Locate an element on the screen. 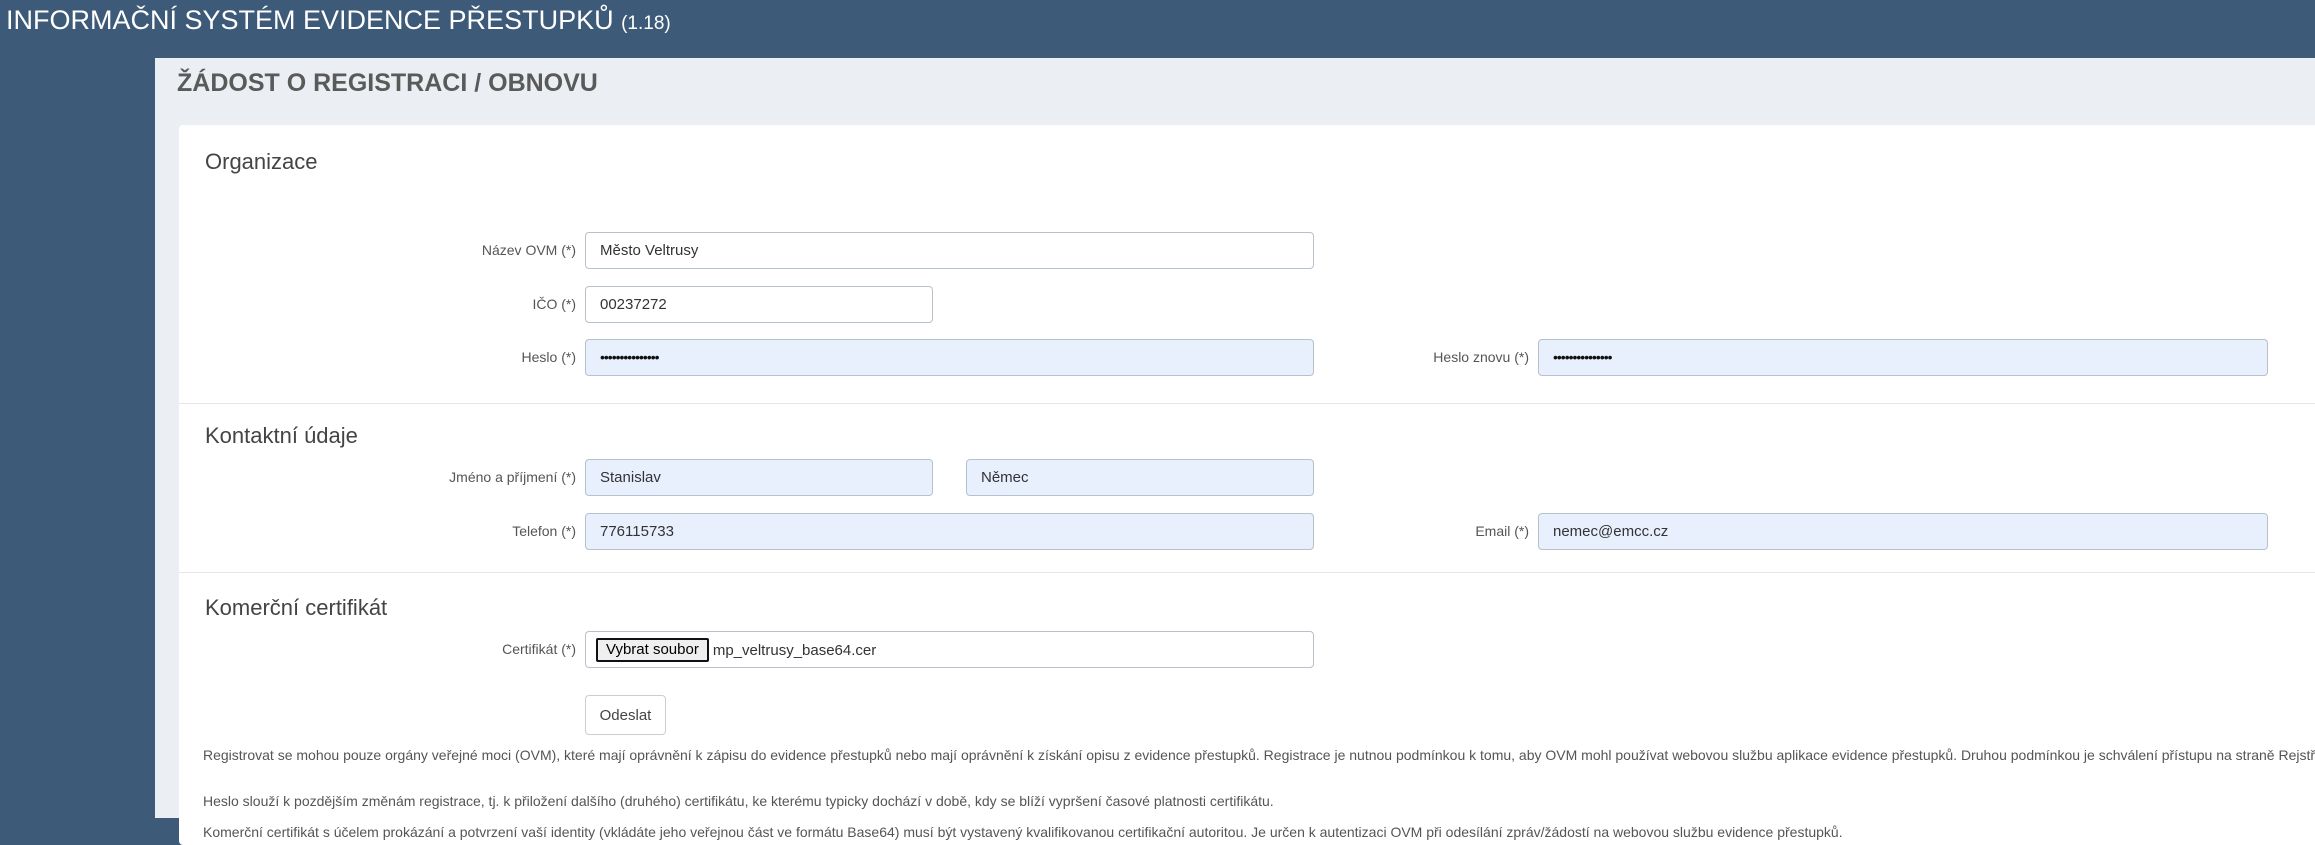  heslo-znovu-label: Heslo znovu (*) is located at coordinates (1481, 357).